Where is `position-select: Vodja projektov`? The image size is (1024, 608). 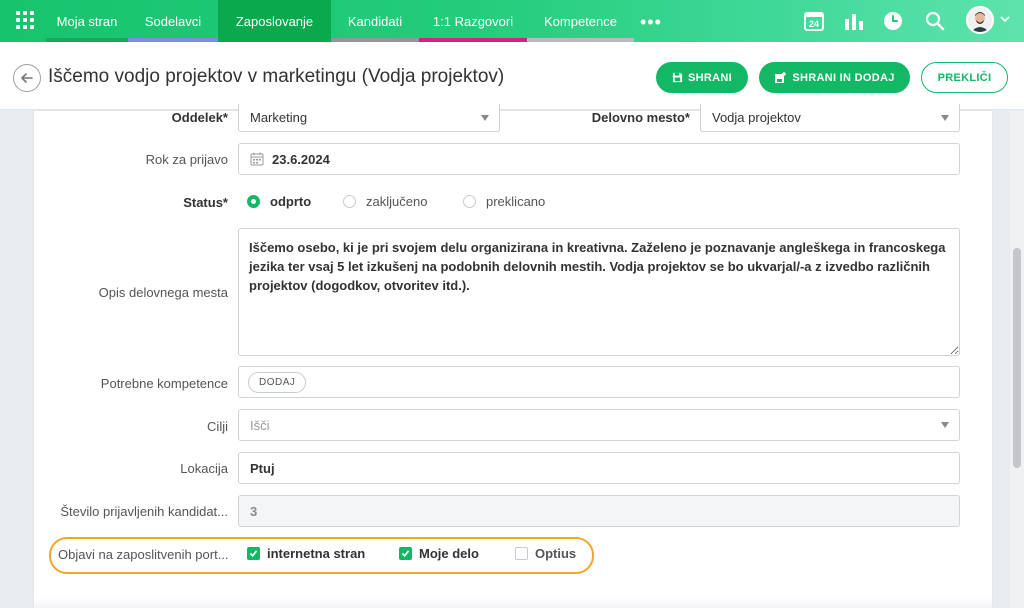 position-select: Vodja projektov is located at coordinates (830, 118).